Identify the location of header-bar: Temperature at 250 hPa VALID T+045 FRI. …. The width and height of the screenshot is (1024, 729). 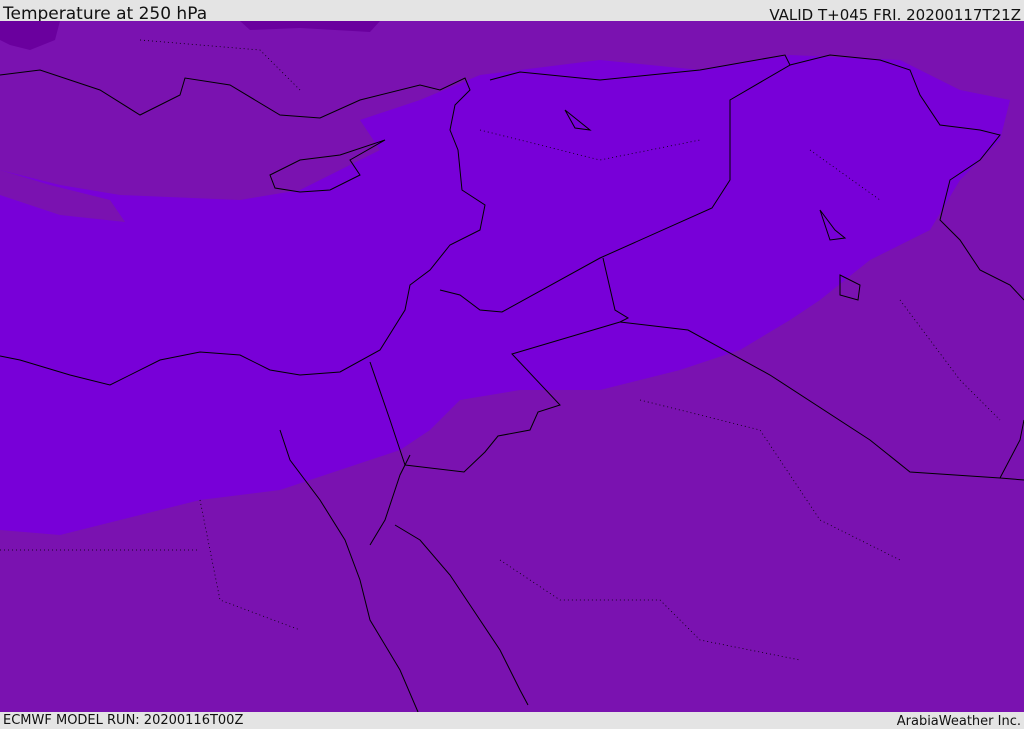
(512, 12).